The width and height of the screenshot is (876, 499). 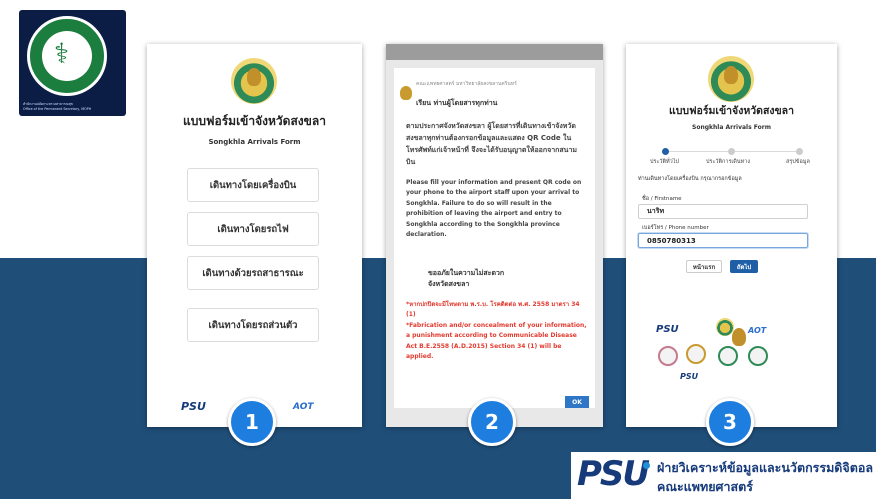 What do you see at coordinates (730, 422) in the screenshot?
I see `step-badge-3: 3` at bounding box center [730, 422].